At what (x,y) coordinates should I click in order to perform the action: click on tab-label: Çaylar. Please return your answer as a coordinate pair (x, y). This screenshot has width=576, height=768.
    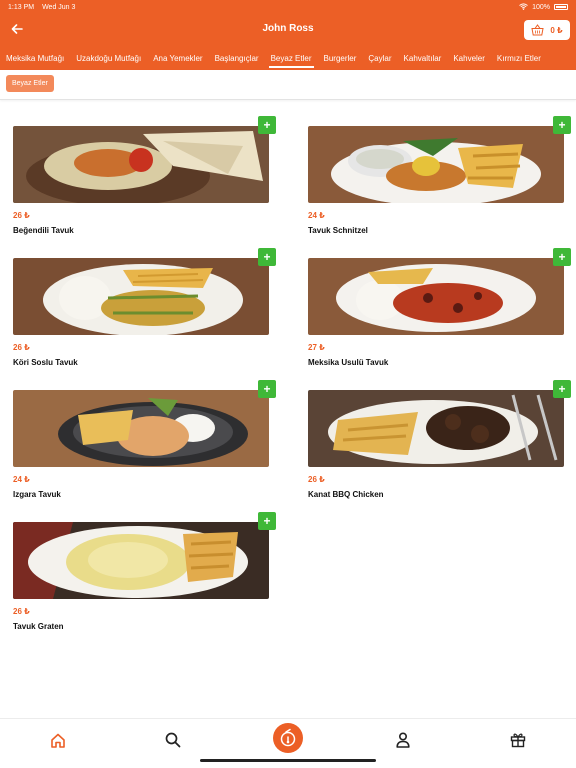
    Looking at the image, I should click on (380, 58).